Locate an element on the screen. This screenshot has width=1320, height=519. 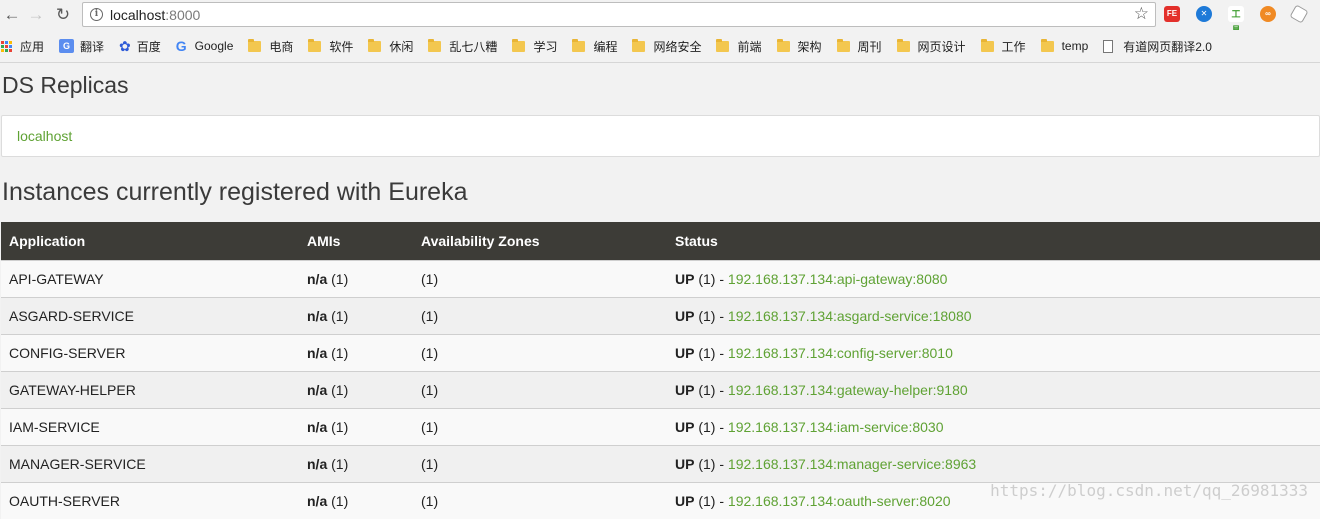
address-bar: i localhost:8000 ☆ is located at coordinates (619, 14).